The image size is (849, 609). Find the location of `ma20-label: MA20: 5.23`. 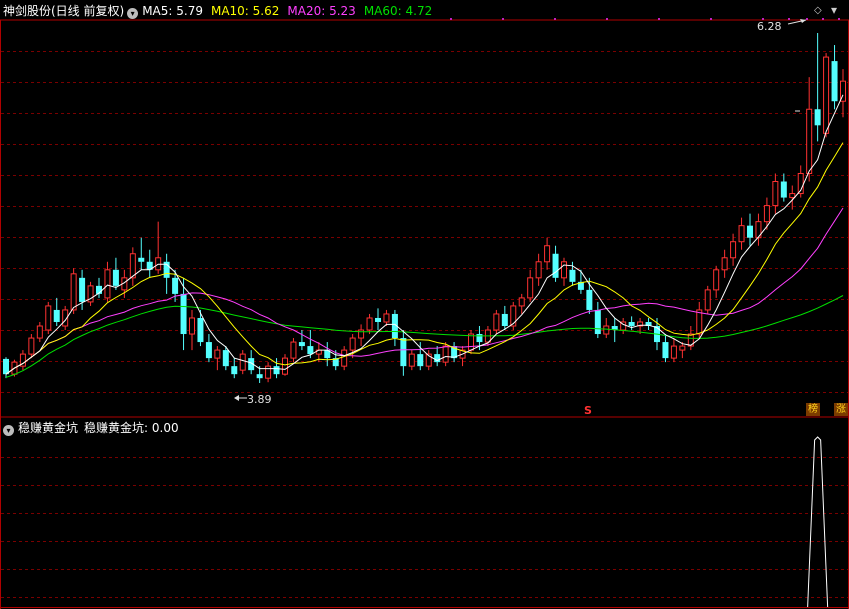

ma20-label: MA20: 5.23 is located at coordinates (321, 11).